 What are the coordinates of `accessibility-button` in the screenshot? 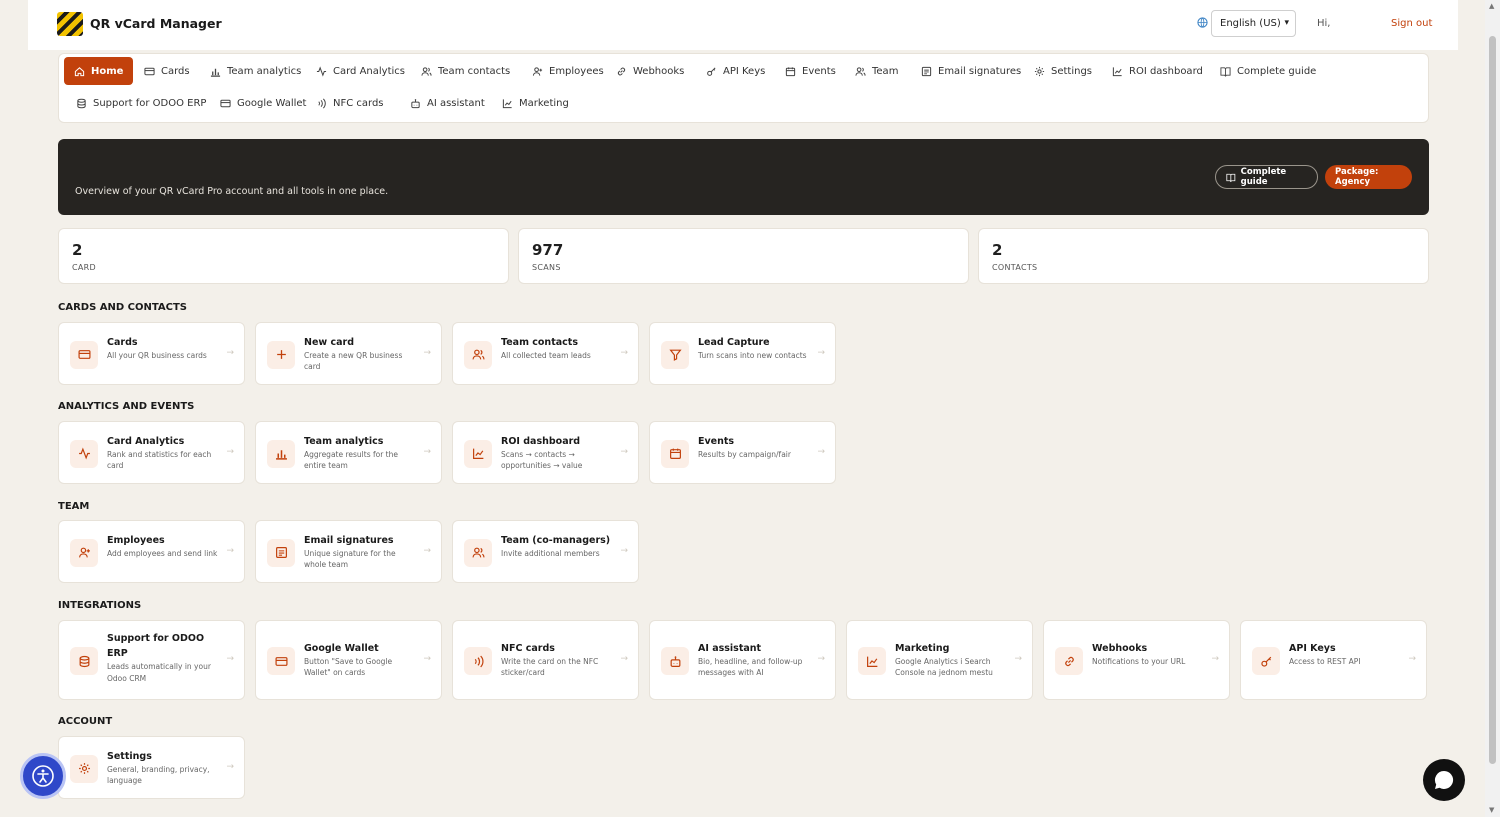 It's located at (43, 776).